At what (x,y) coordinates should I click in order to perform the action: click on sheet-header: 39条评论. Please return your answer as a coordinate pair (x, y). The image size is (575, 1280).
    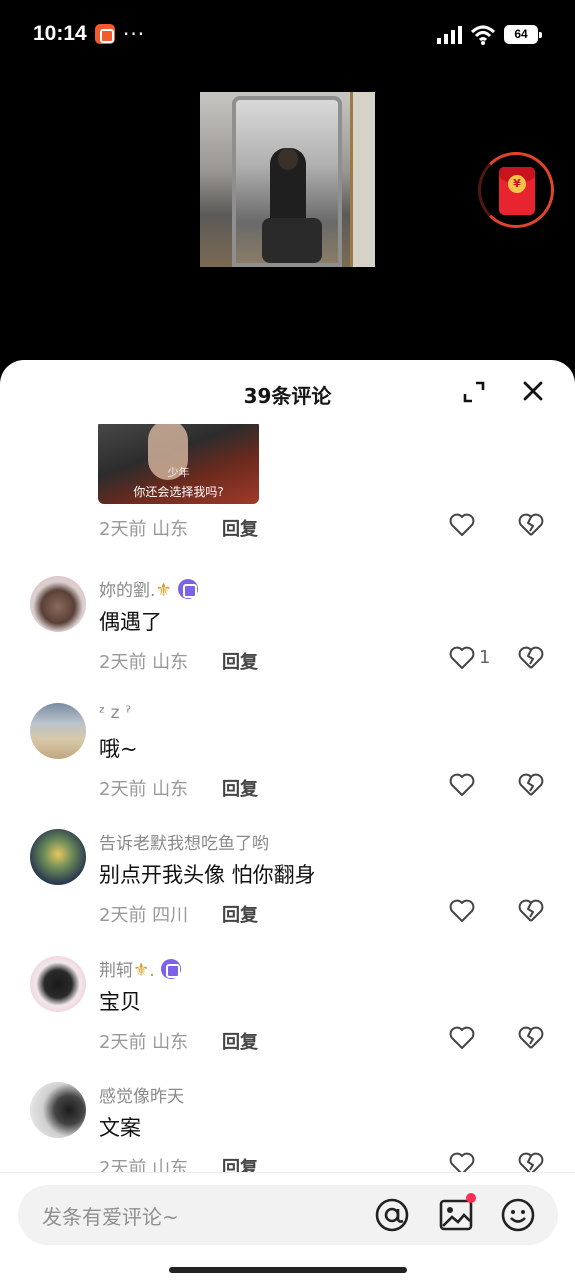
    Looking at the image, I should click on (287, 392).